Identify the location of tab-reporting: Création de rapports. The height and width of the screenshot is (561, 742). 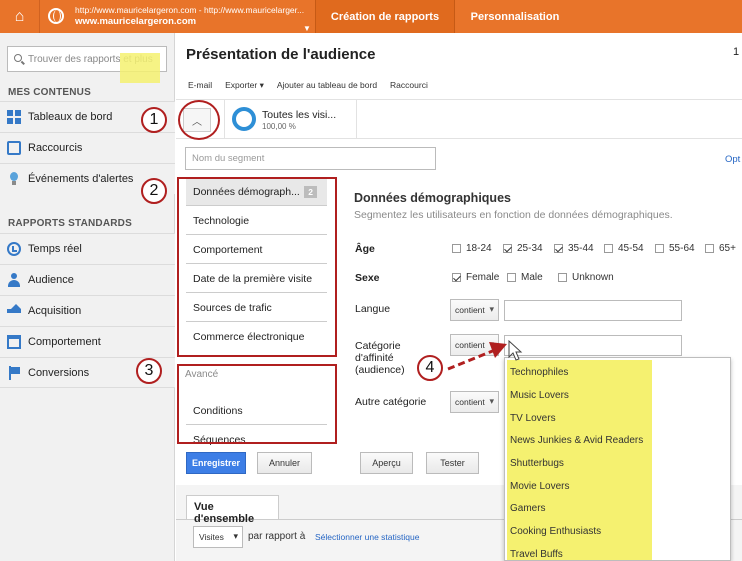
(385, 16).